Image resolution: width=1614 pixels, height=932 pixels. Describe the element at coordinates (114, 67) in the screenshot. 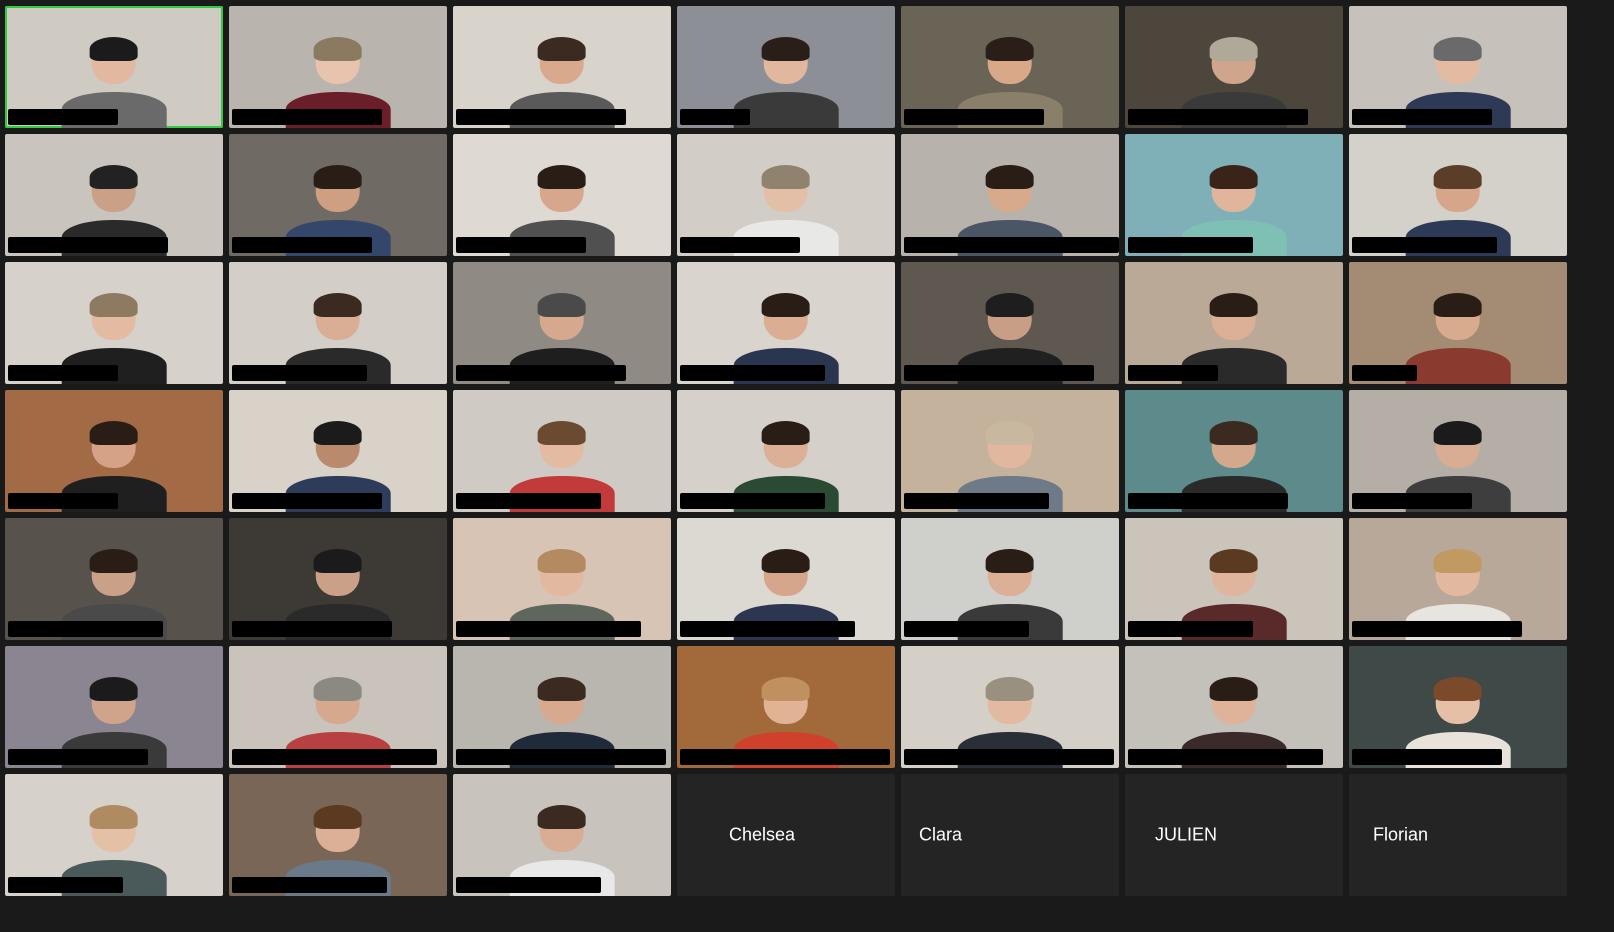

I see `video-tile-active-speaker` at that location.